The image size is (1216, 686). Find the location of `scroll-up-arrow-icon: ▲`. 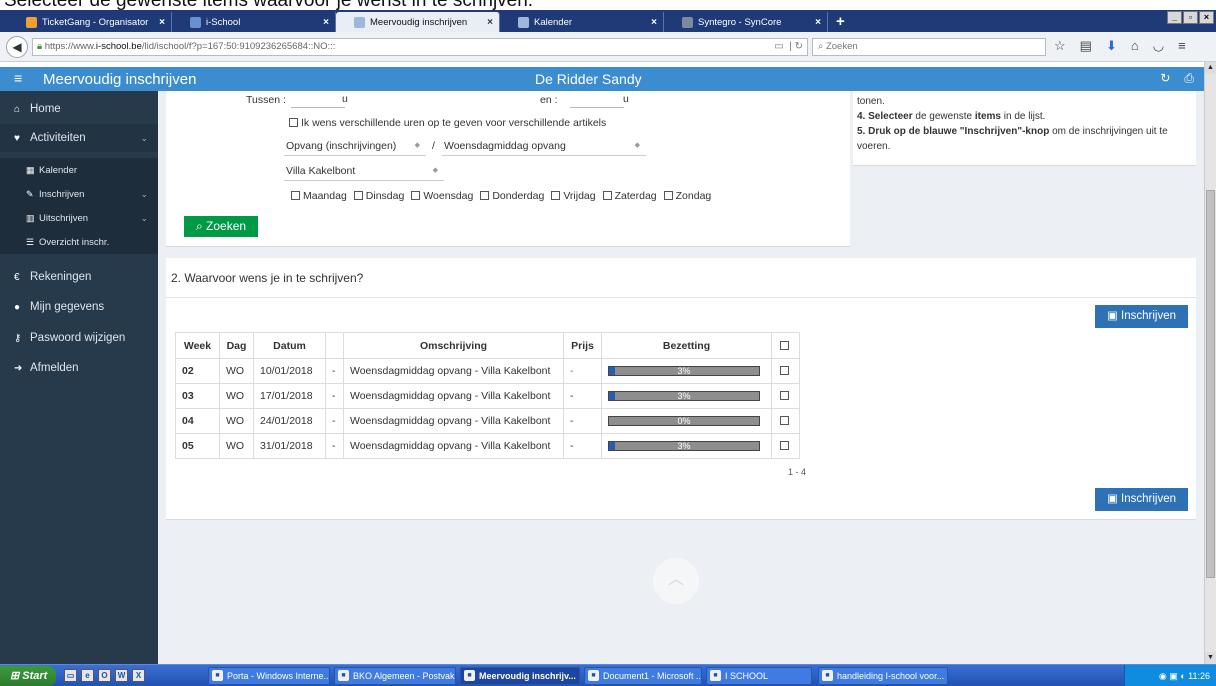

scroll-up-arrow-icon: ▲ is located at coordinates (1210, 68).